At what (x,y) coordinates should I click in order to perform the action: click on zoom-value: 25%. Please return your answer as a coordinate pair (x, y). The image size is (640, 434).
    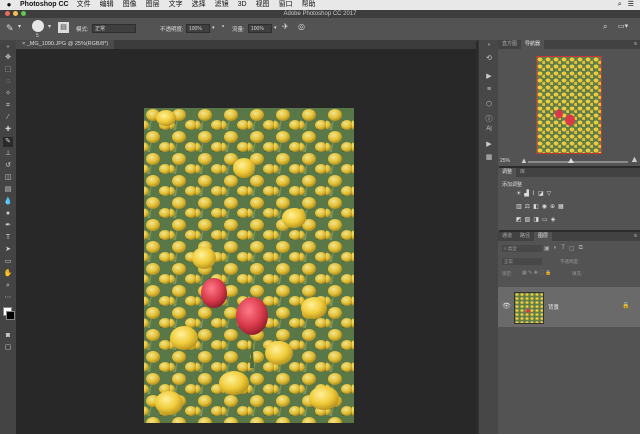
    Looking at the image, I should click on (505, 161).